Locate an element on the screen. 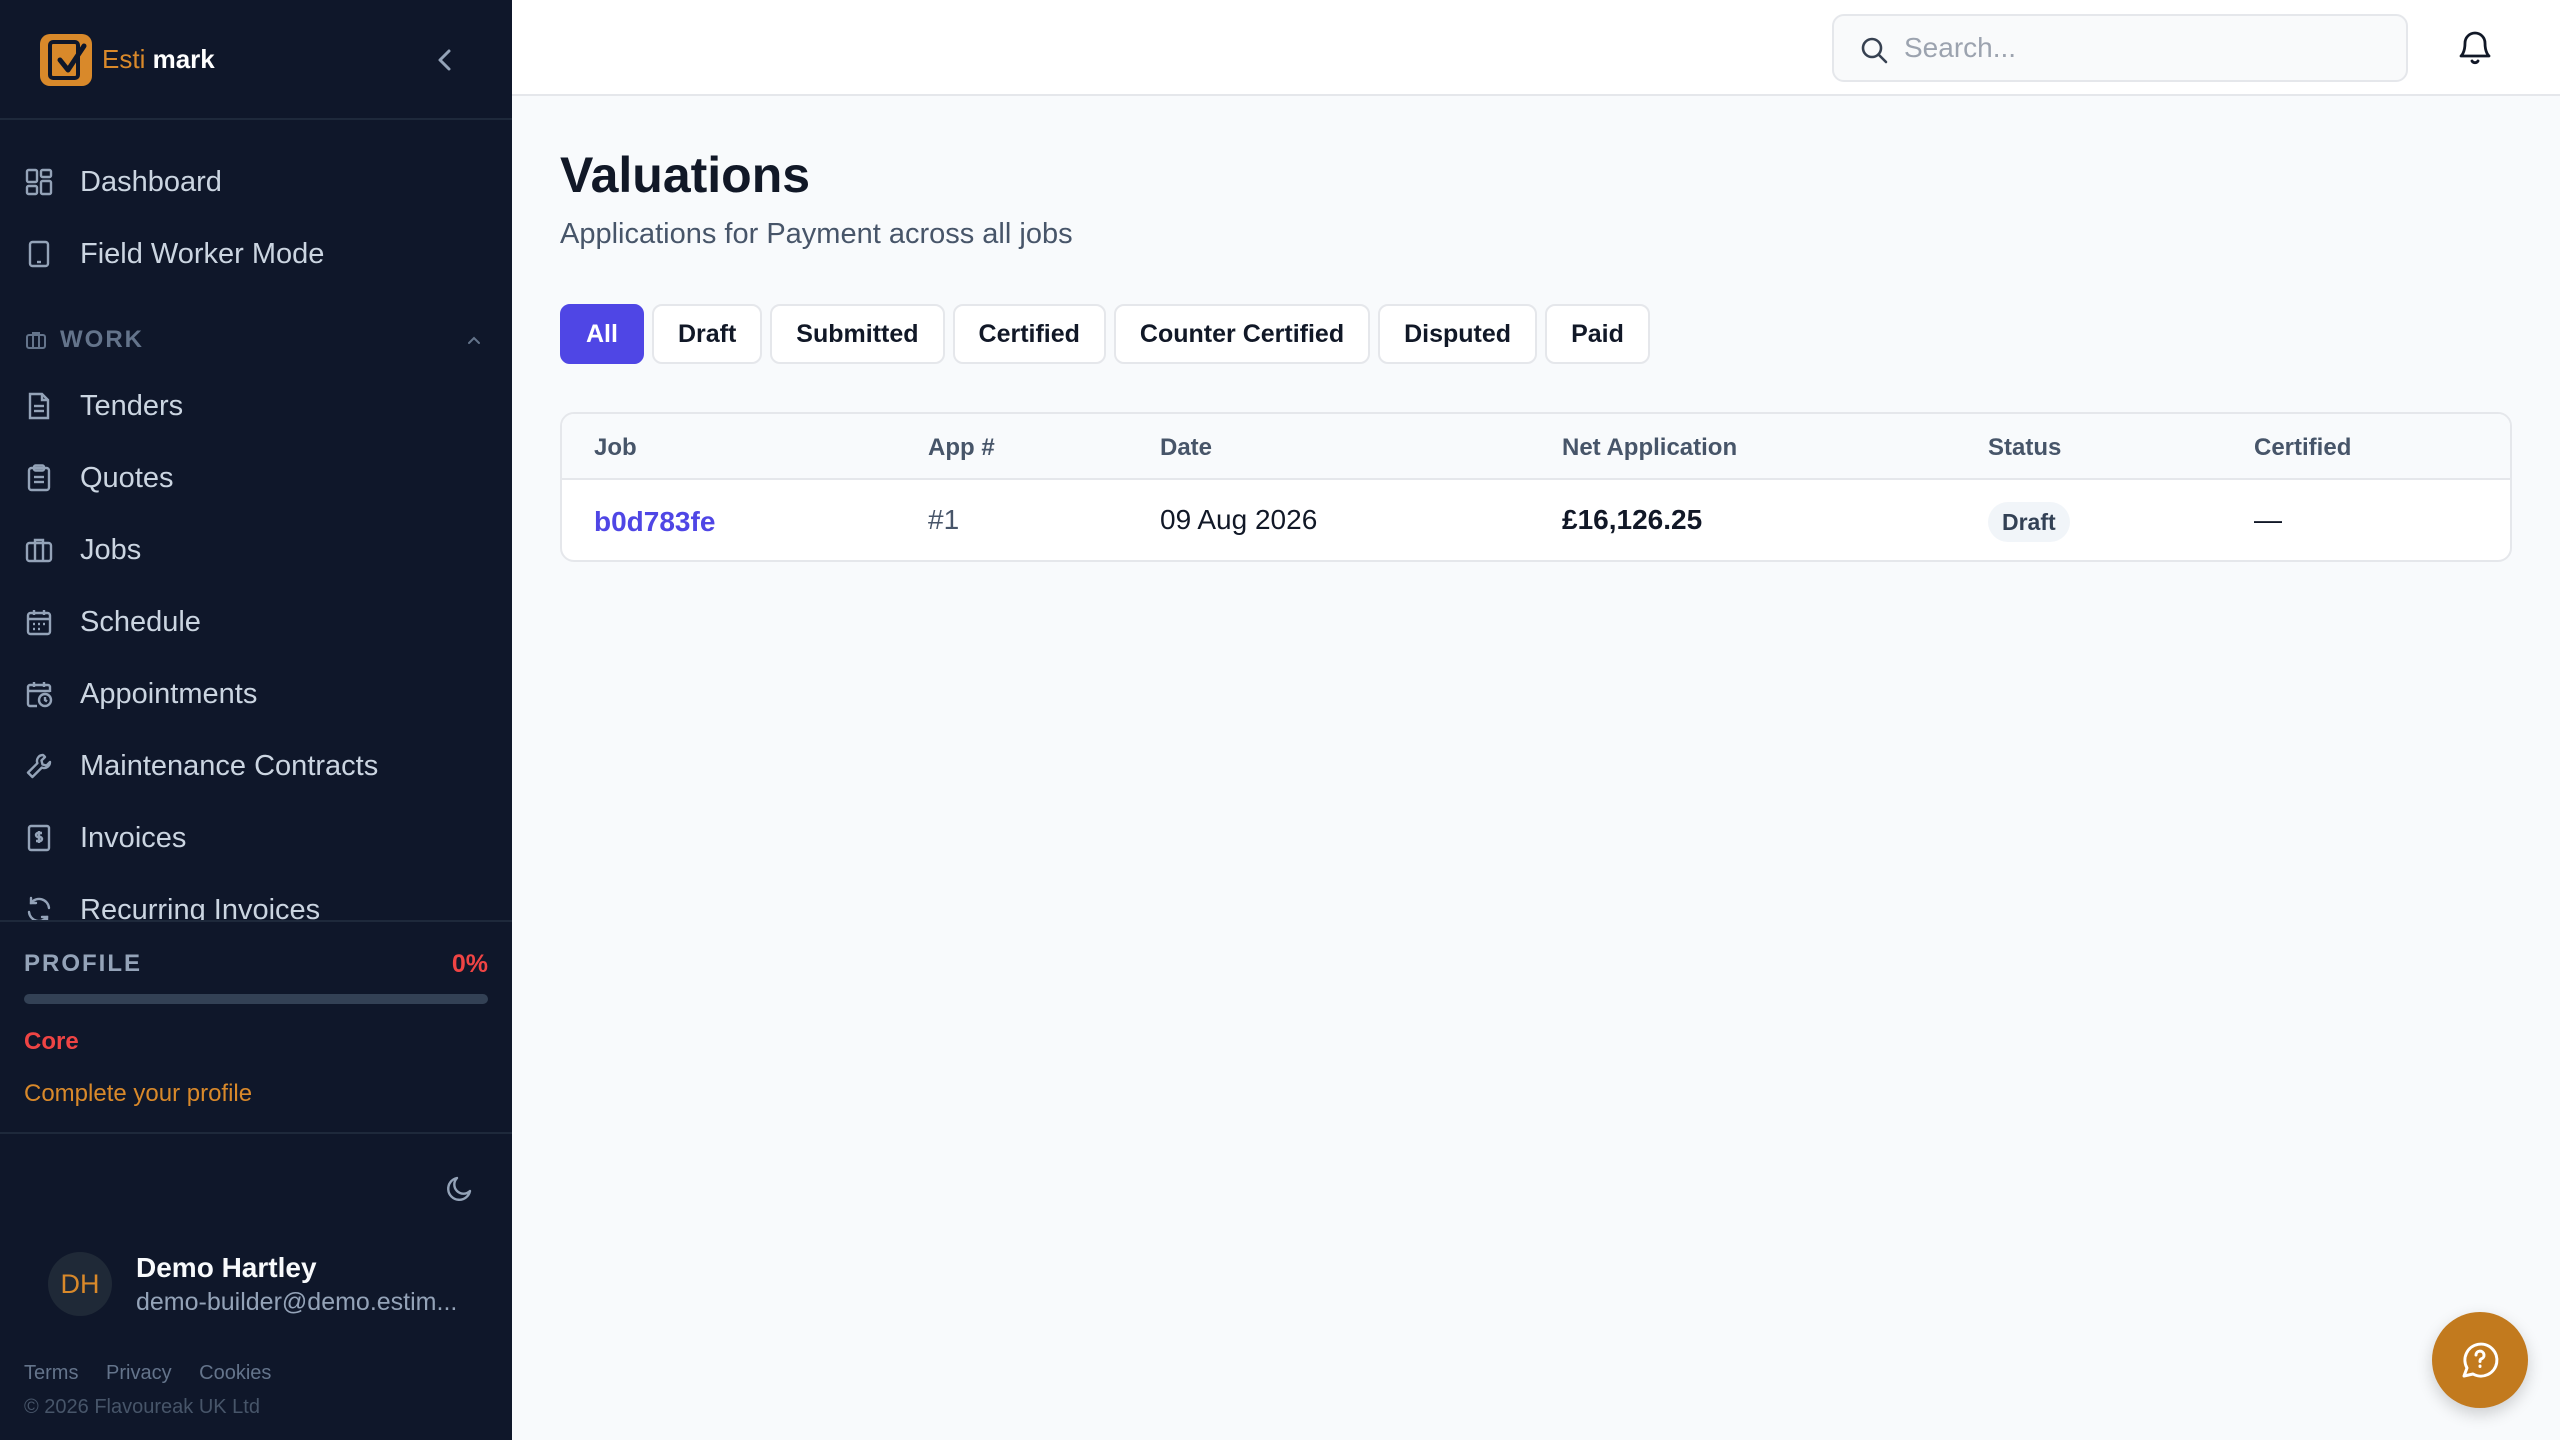  section-label: WORK is located at coordinates (102, 339).